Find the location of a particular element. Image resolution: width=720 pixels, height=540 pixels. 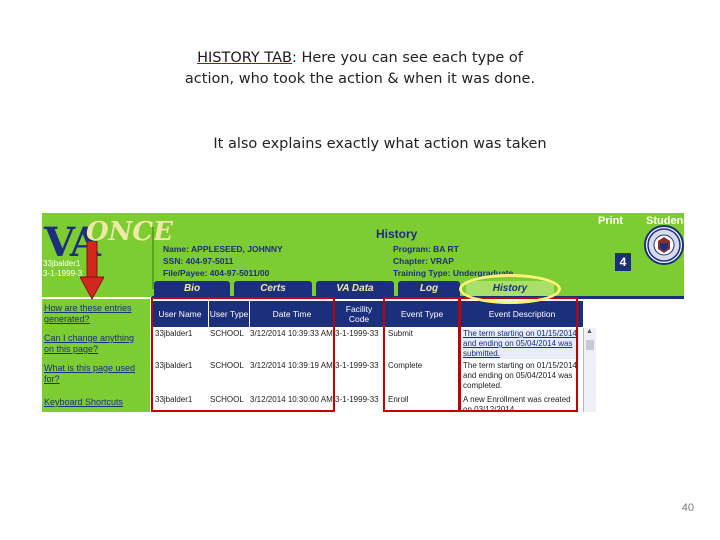

highlight-box-event-type is located at coordinates (422, 354).